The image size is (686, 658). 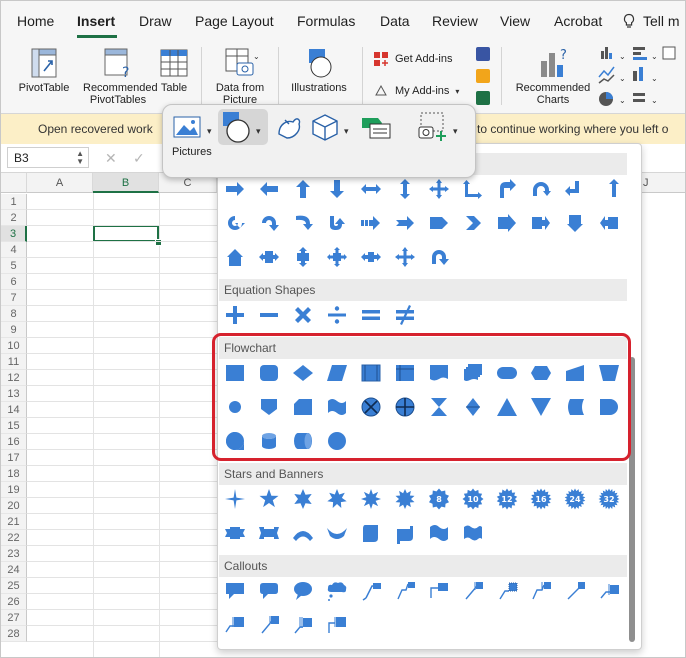 I want to click on row-header-13: 13, so click(x=14, y=394).